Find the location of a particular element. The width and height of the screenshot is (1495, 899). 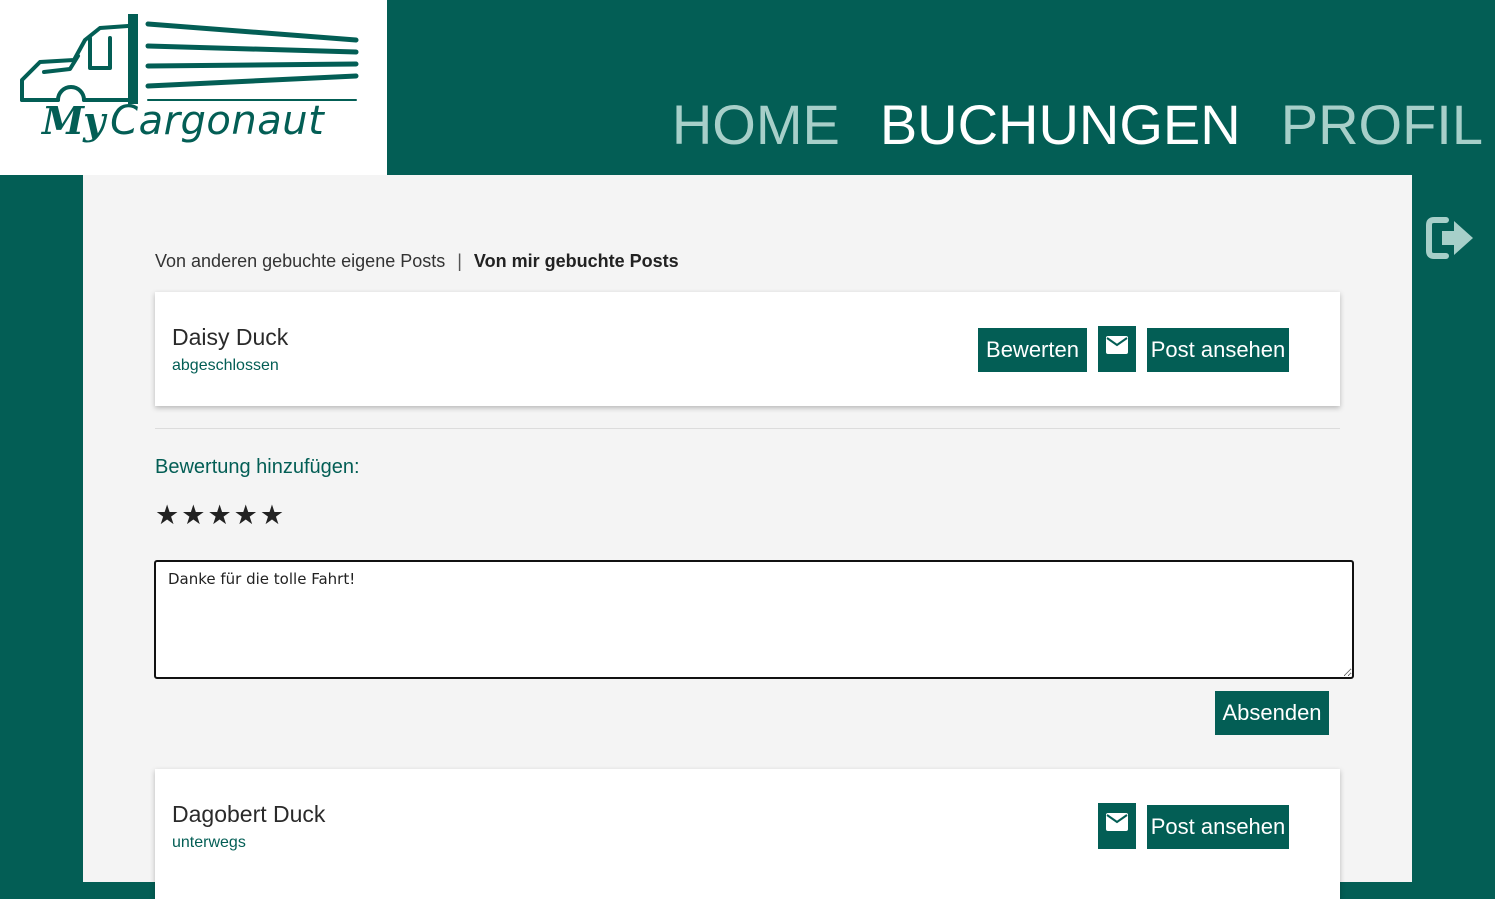

tab-others-booked: Von anderen gebuchte eigene Posts is located at coordinates (300, 261).